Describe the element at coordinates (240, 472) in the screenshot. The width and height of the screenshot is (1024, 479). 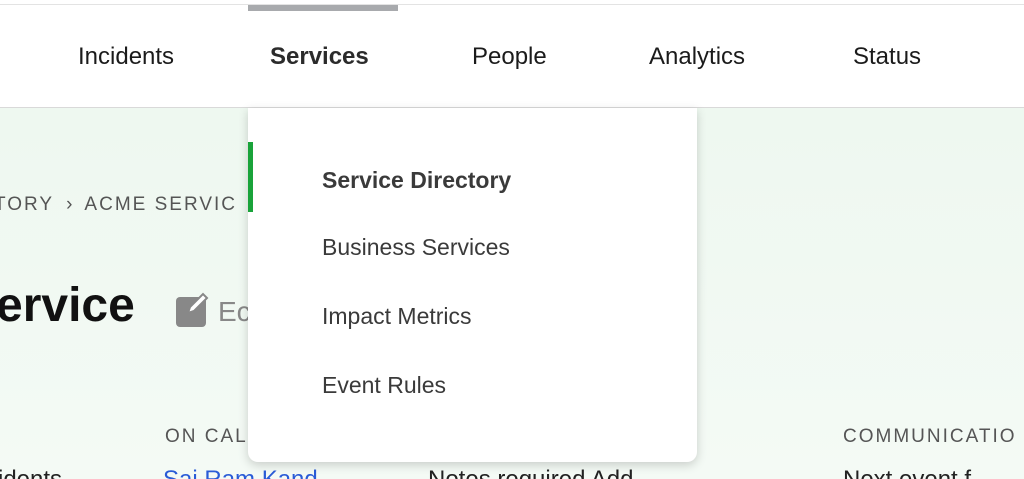
I see `on-call-user-link: Sai Ram Kand` at that location.